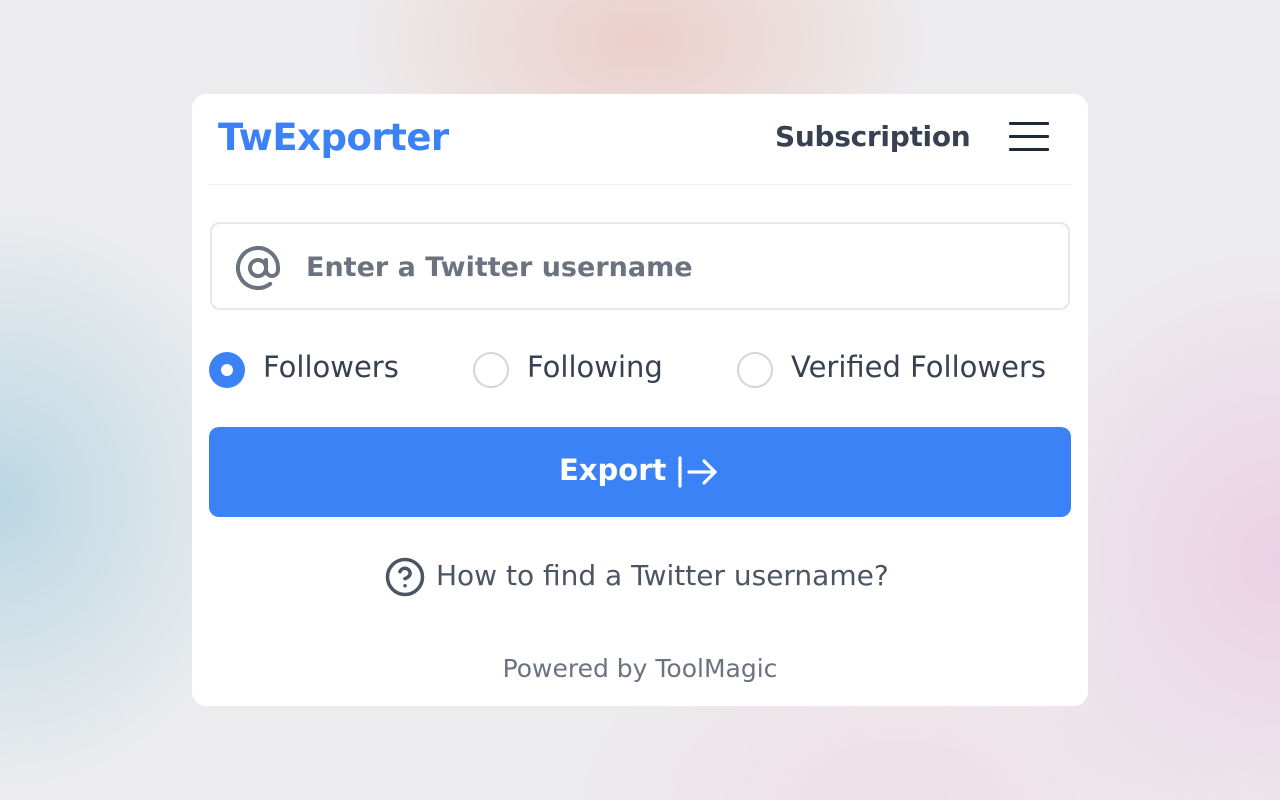  I want to click on radio-label-following: Following, so click(595, 367).